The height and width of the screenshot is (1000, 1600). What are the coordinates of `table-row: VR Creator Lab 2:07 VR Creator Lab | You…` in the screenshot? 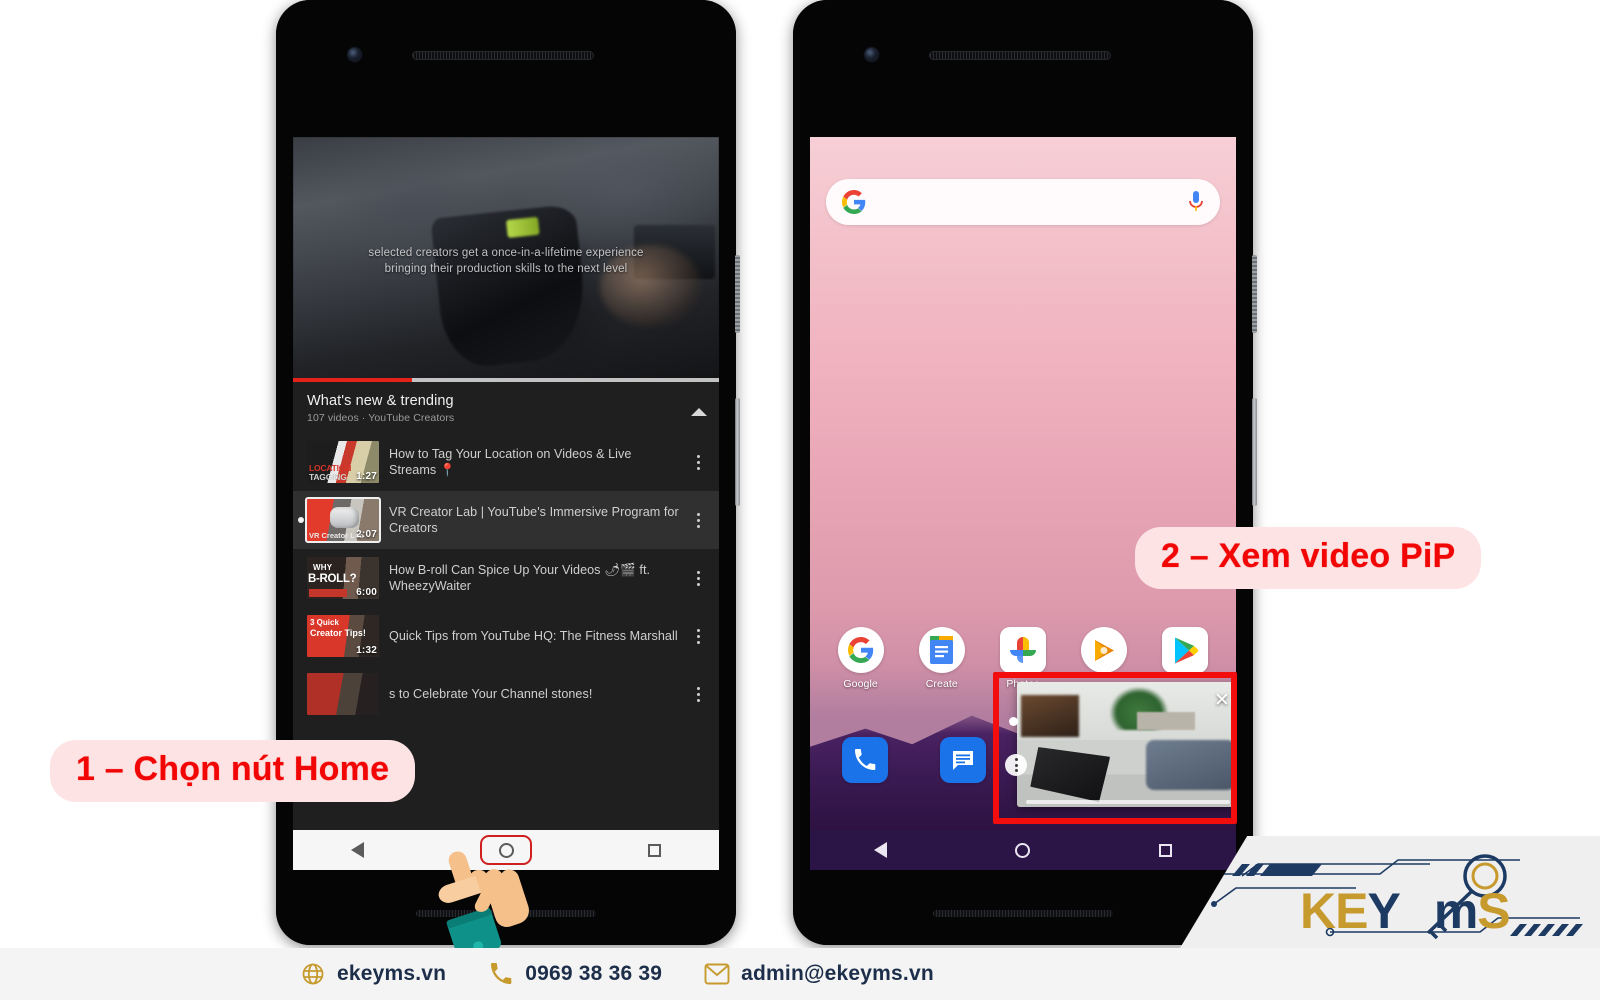 It's located at (506, 520).